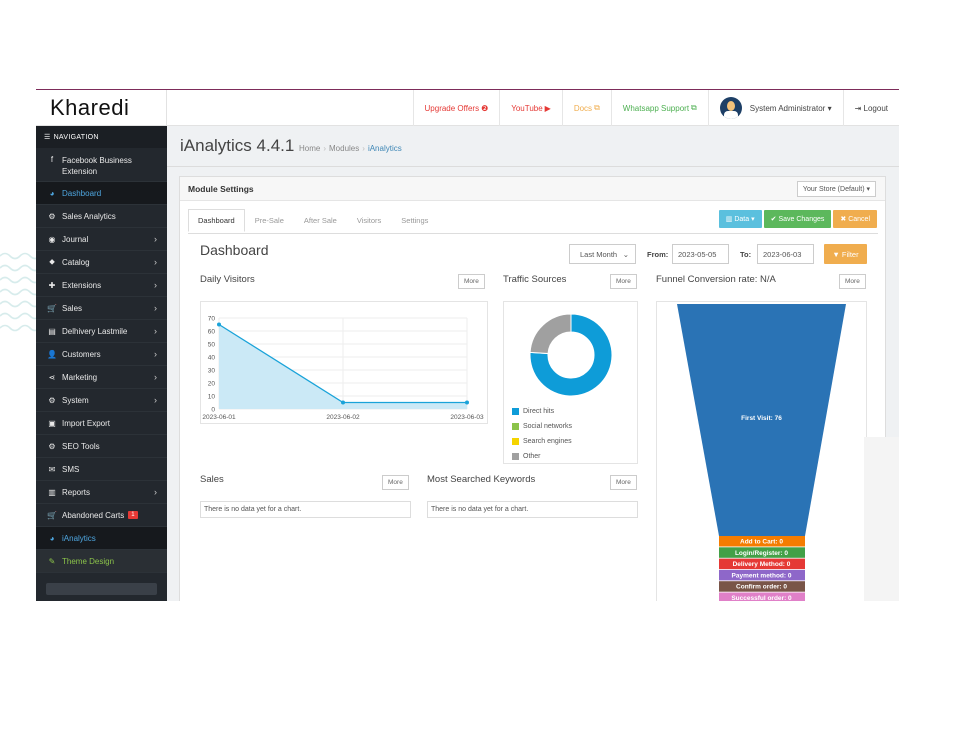  Describe the element at coordinates (369, 220) in the screenshot. I see `tab-visitors: Visitors` at that location.